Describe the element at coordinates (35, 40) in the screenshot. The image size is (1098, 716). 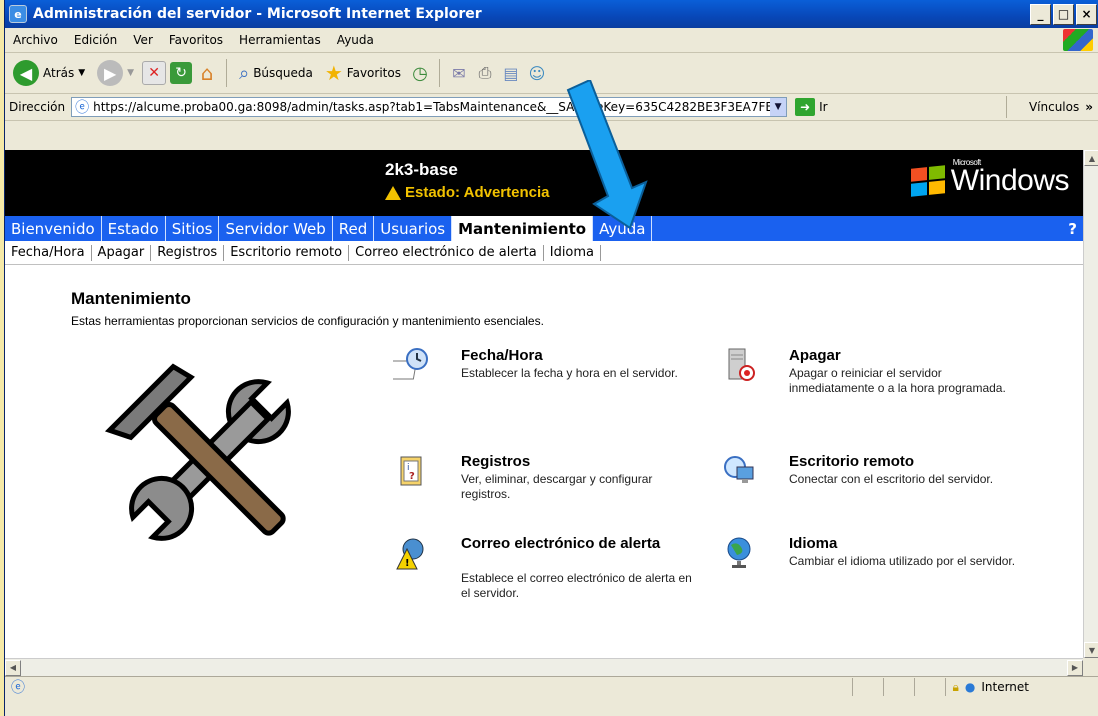
I see `menu-archivo: Archivo` at that location.